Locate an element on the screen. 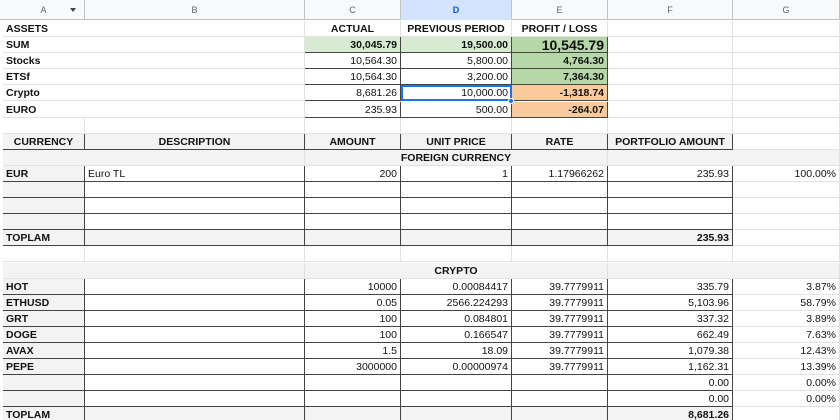  crypto-percent: 58.79% is located at coordinates (786, 302).